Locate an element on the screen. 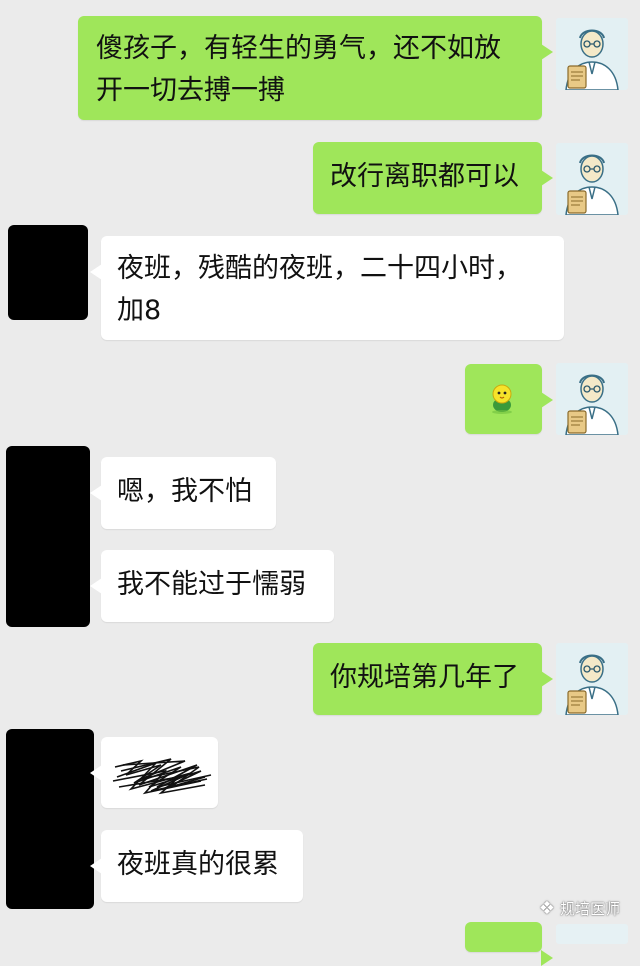  received-message-bubble: 夜班真的很累 is located at coordinates (196, 866).